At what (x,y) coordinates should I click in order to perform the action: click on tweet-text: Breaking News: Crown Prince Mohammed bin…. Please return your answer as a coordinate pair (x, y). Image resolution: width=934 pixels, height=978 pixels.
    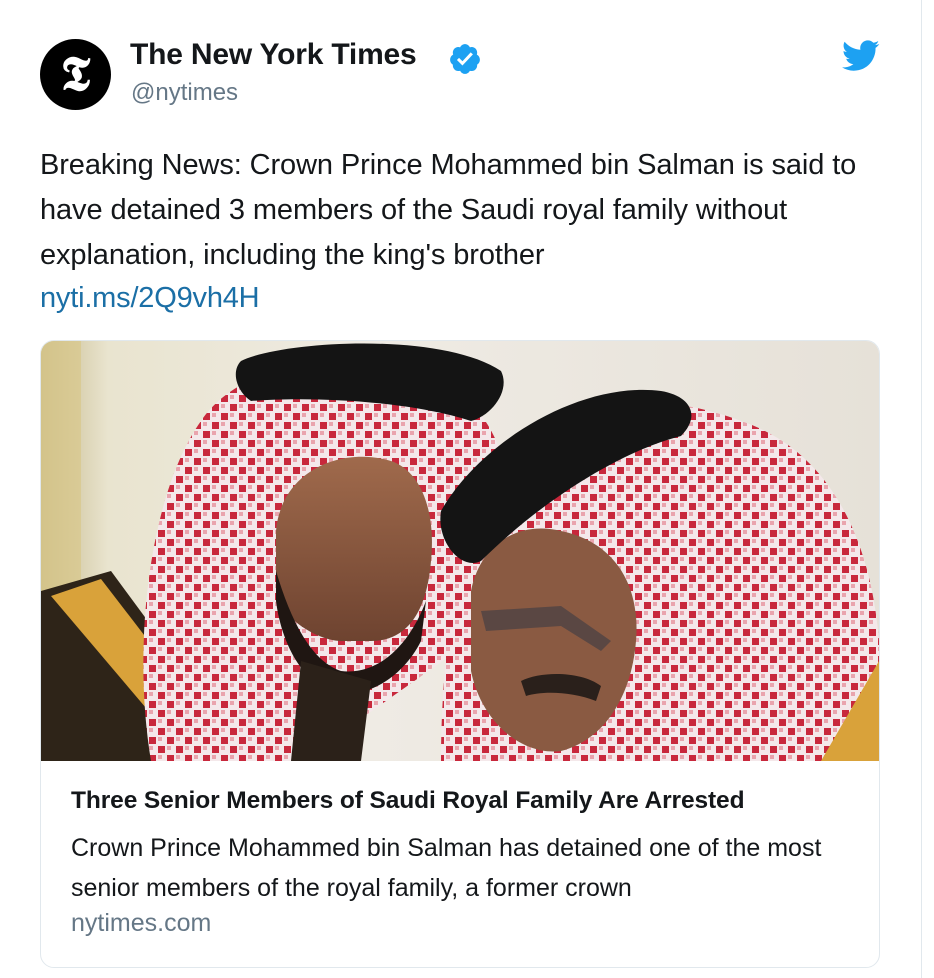
    Looking at the image, I should click on (448, 210).